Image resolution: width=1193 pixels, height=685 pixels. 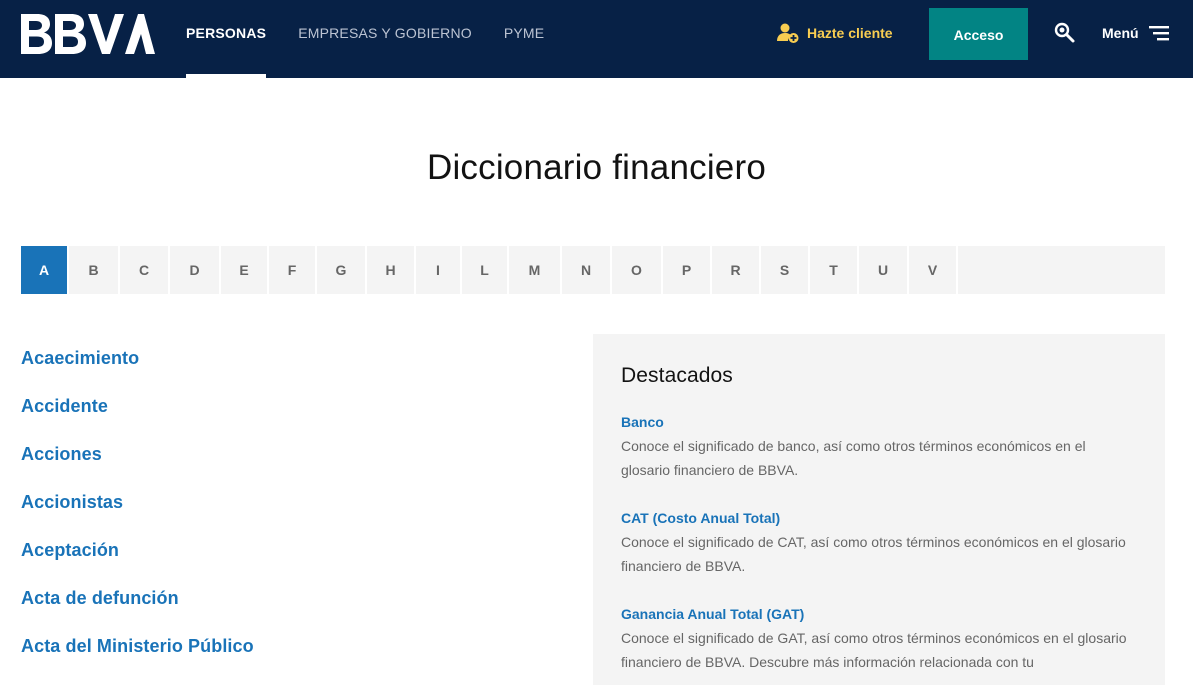 I want to click on letter-tab-i: I, so click(x=439, y=270).